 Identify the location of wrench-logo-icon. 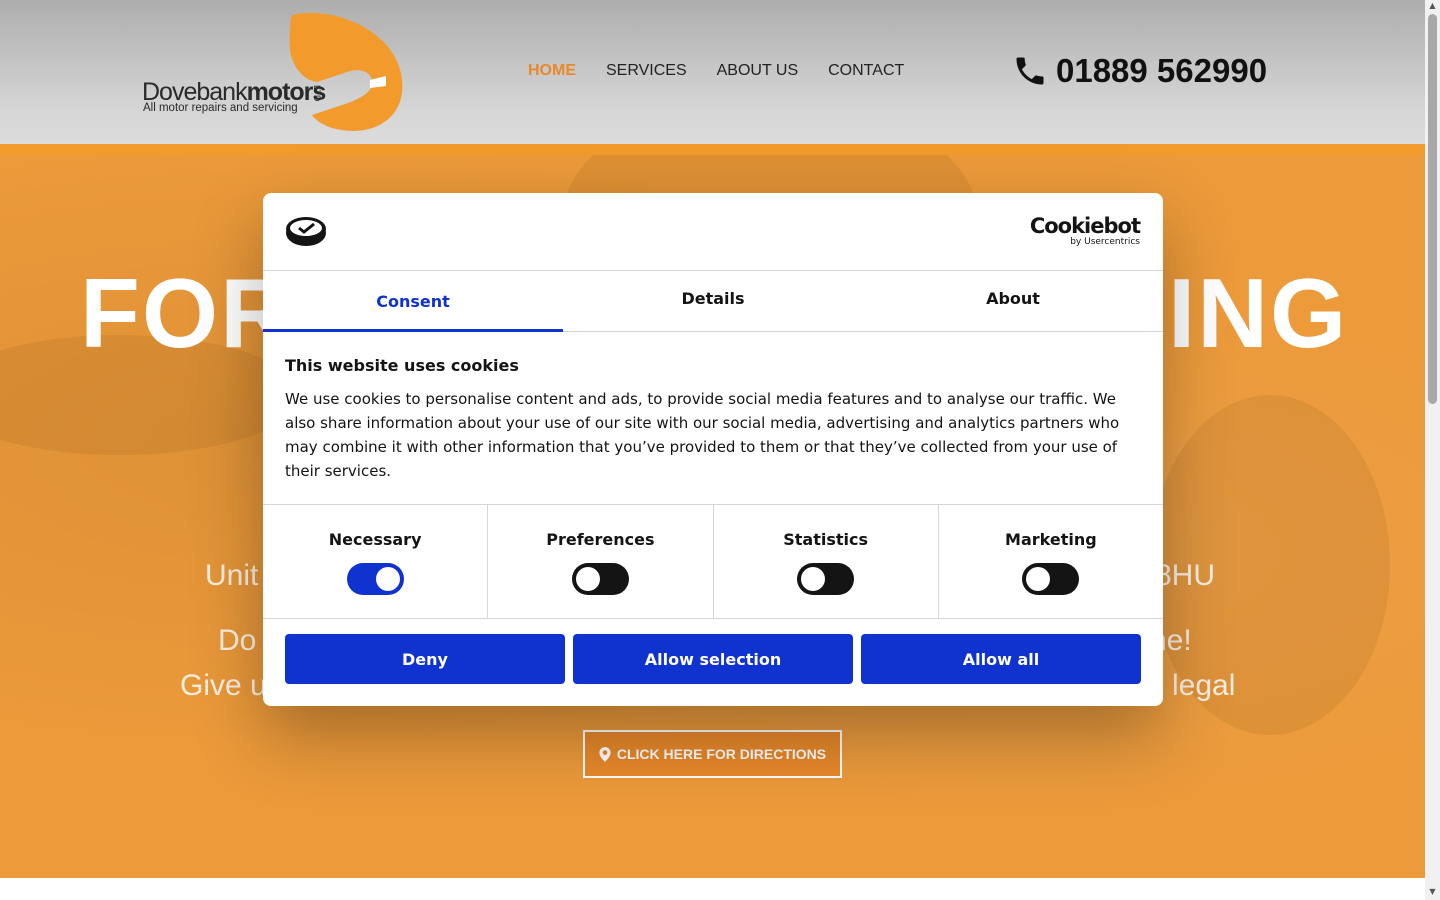
(346, 71).